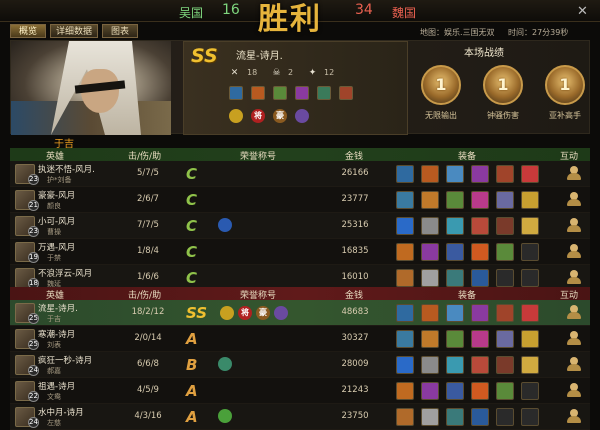  Describe the element at coordinates (56, 195) in the screenshot. I see `player-name: 豪豪-风月` at that location.